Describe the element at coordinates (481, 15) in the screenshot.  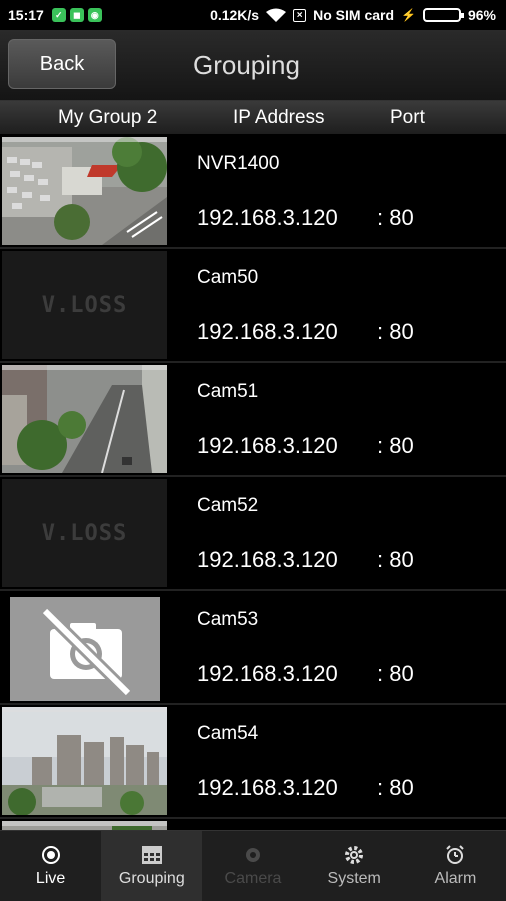
I see `battery-percent: 96%` at that location.